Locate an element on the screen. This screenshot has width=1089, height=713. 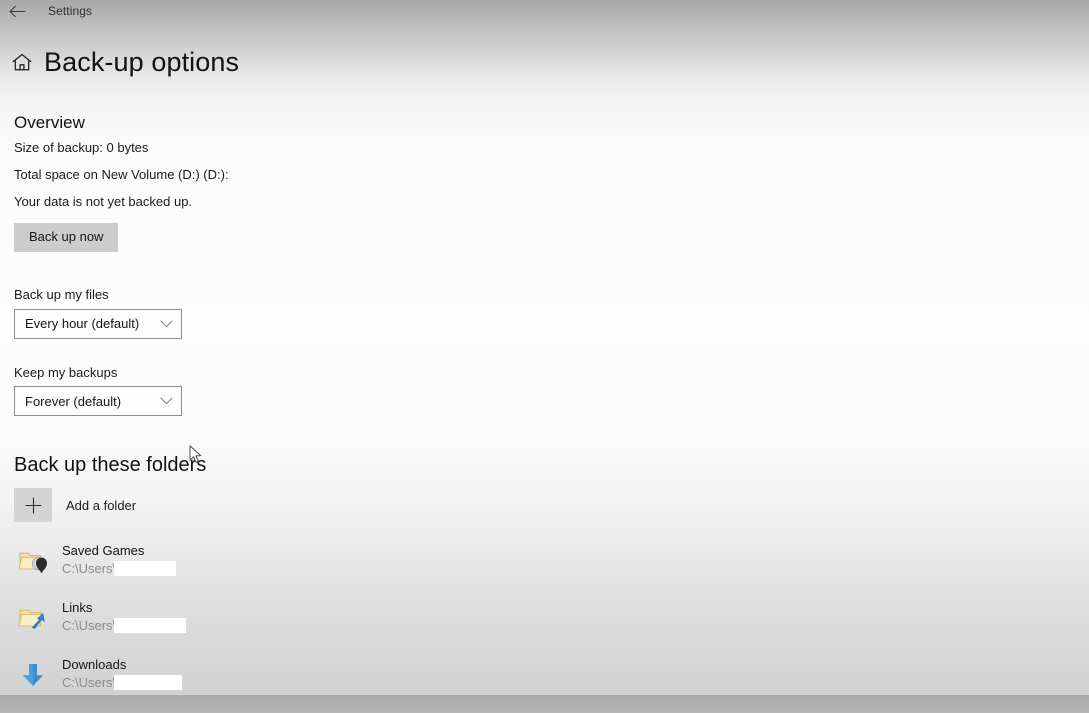
page-header: Back-up options is located at coordinates (119, 62).